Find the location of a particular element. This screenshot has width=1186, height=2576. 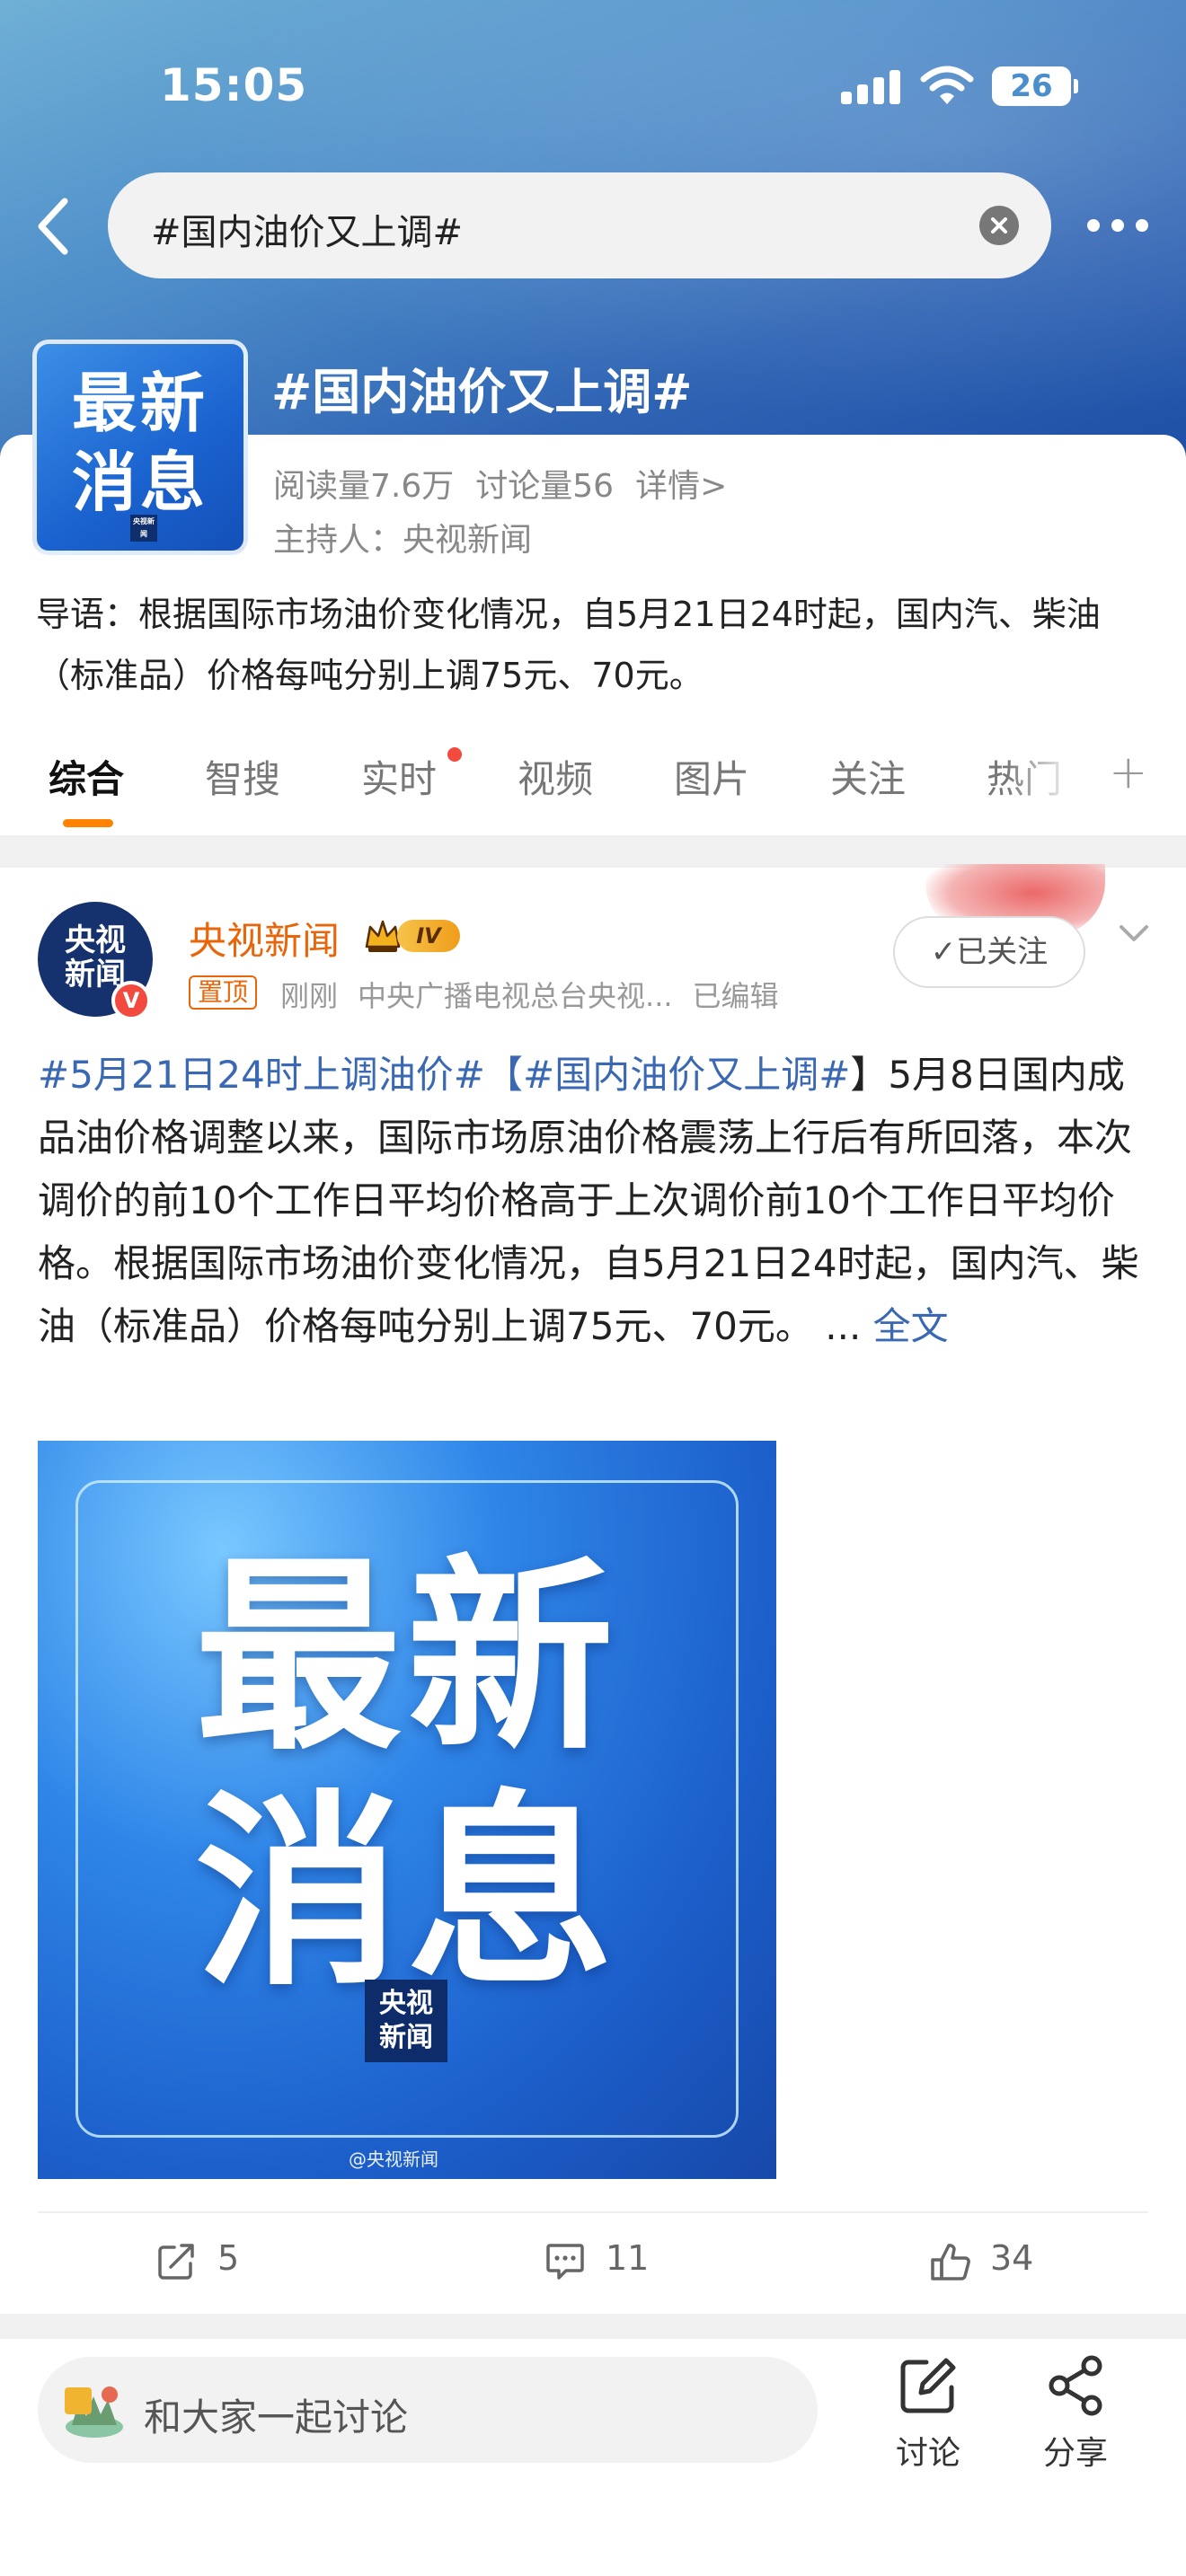

following-button: ✓已关注 is located at coordinates (989, 952).